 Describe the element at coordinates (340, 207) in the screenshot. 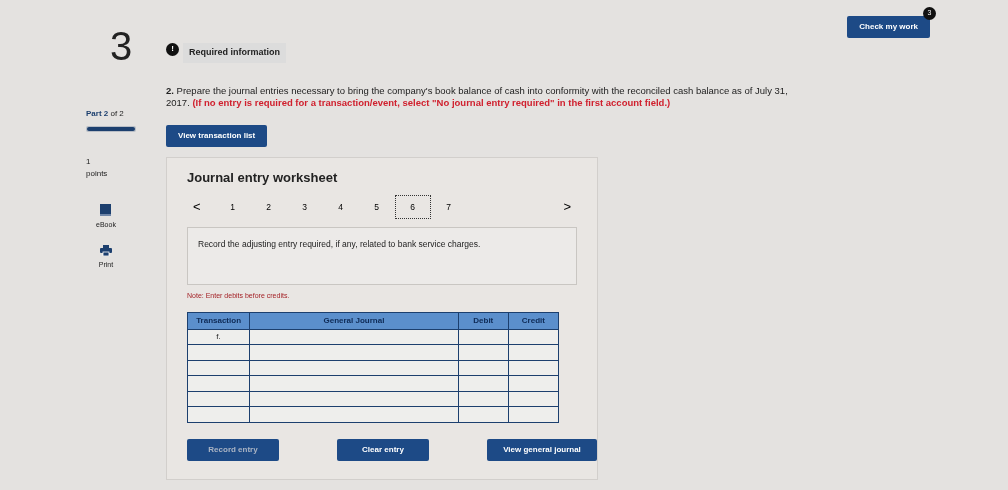

I see `page-tab: 4` at that location.